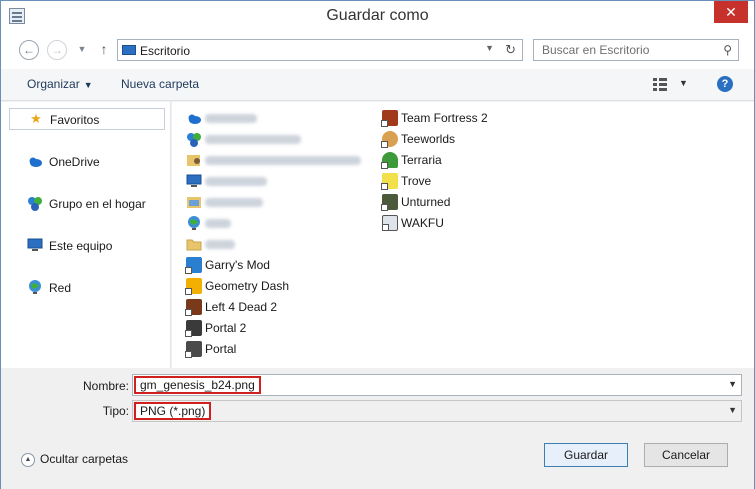 Image resolution: width=755 pixels, height=489 pixels. I want to click on recent-locations-dropdown: ▼, so click(82, 50).